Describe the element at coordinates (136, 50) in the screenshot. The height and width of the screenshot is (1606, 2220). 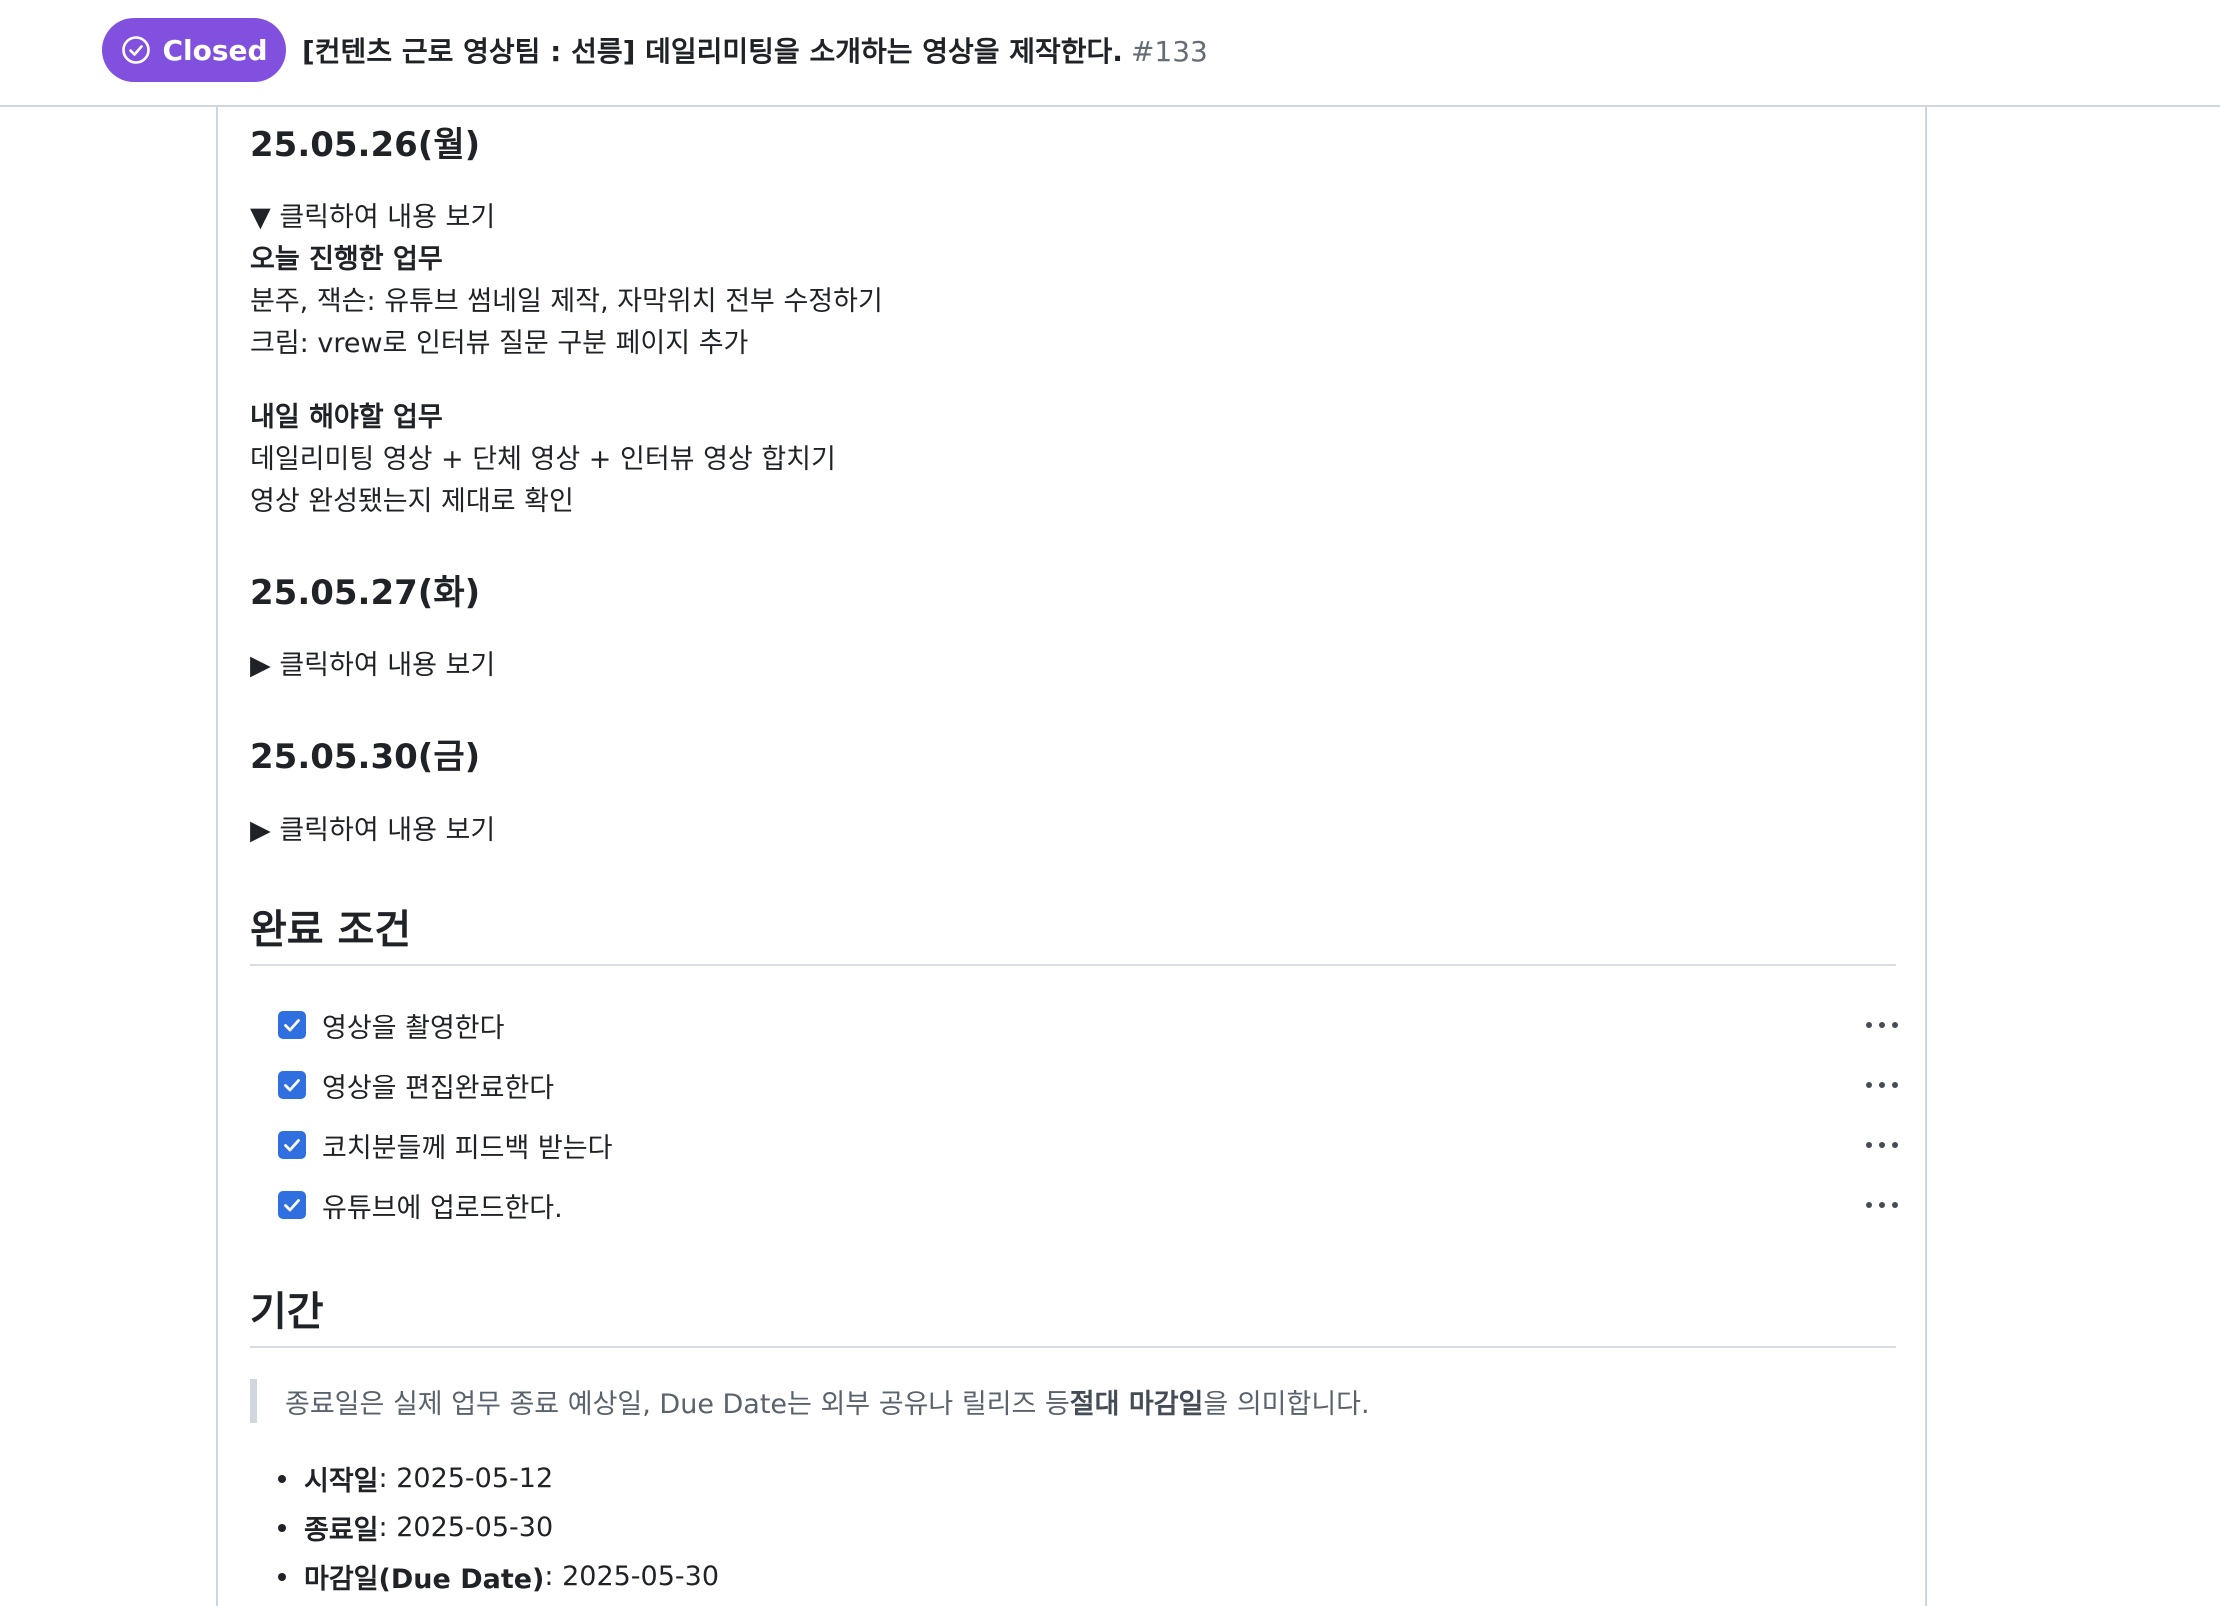
I see `check-circle-icon` at that location.